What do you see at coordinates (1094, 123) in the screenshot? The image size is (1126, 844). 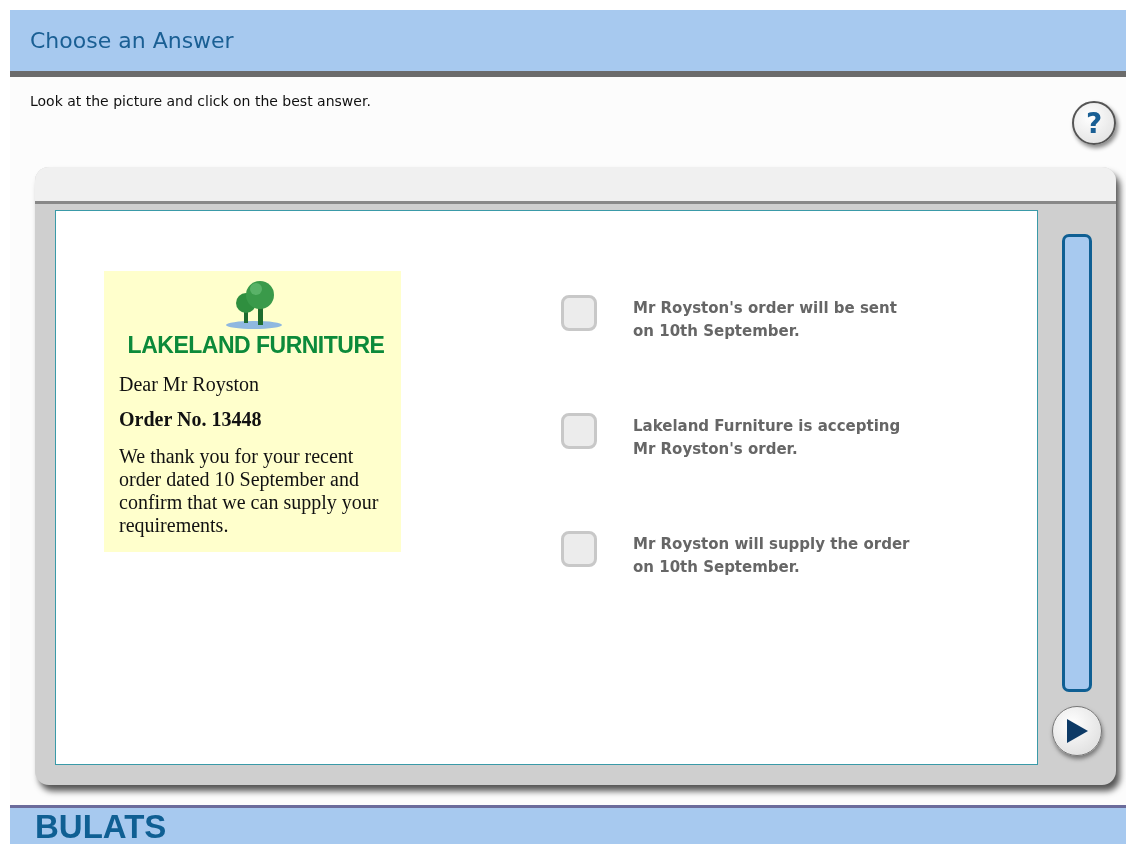 I see `help-button: ?` at bounding box center [1094, 123].